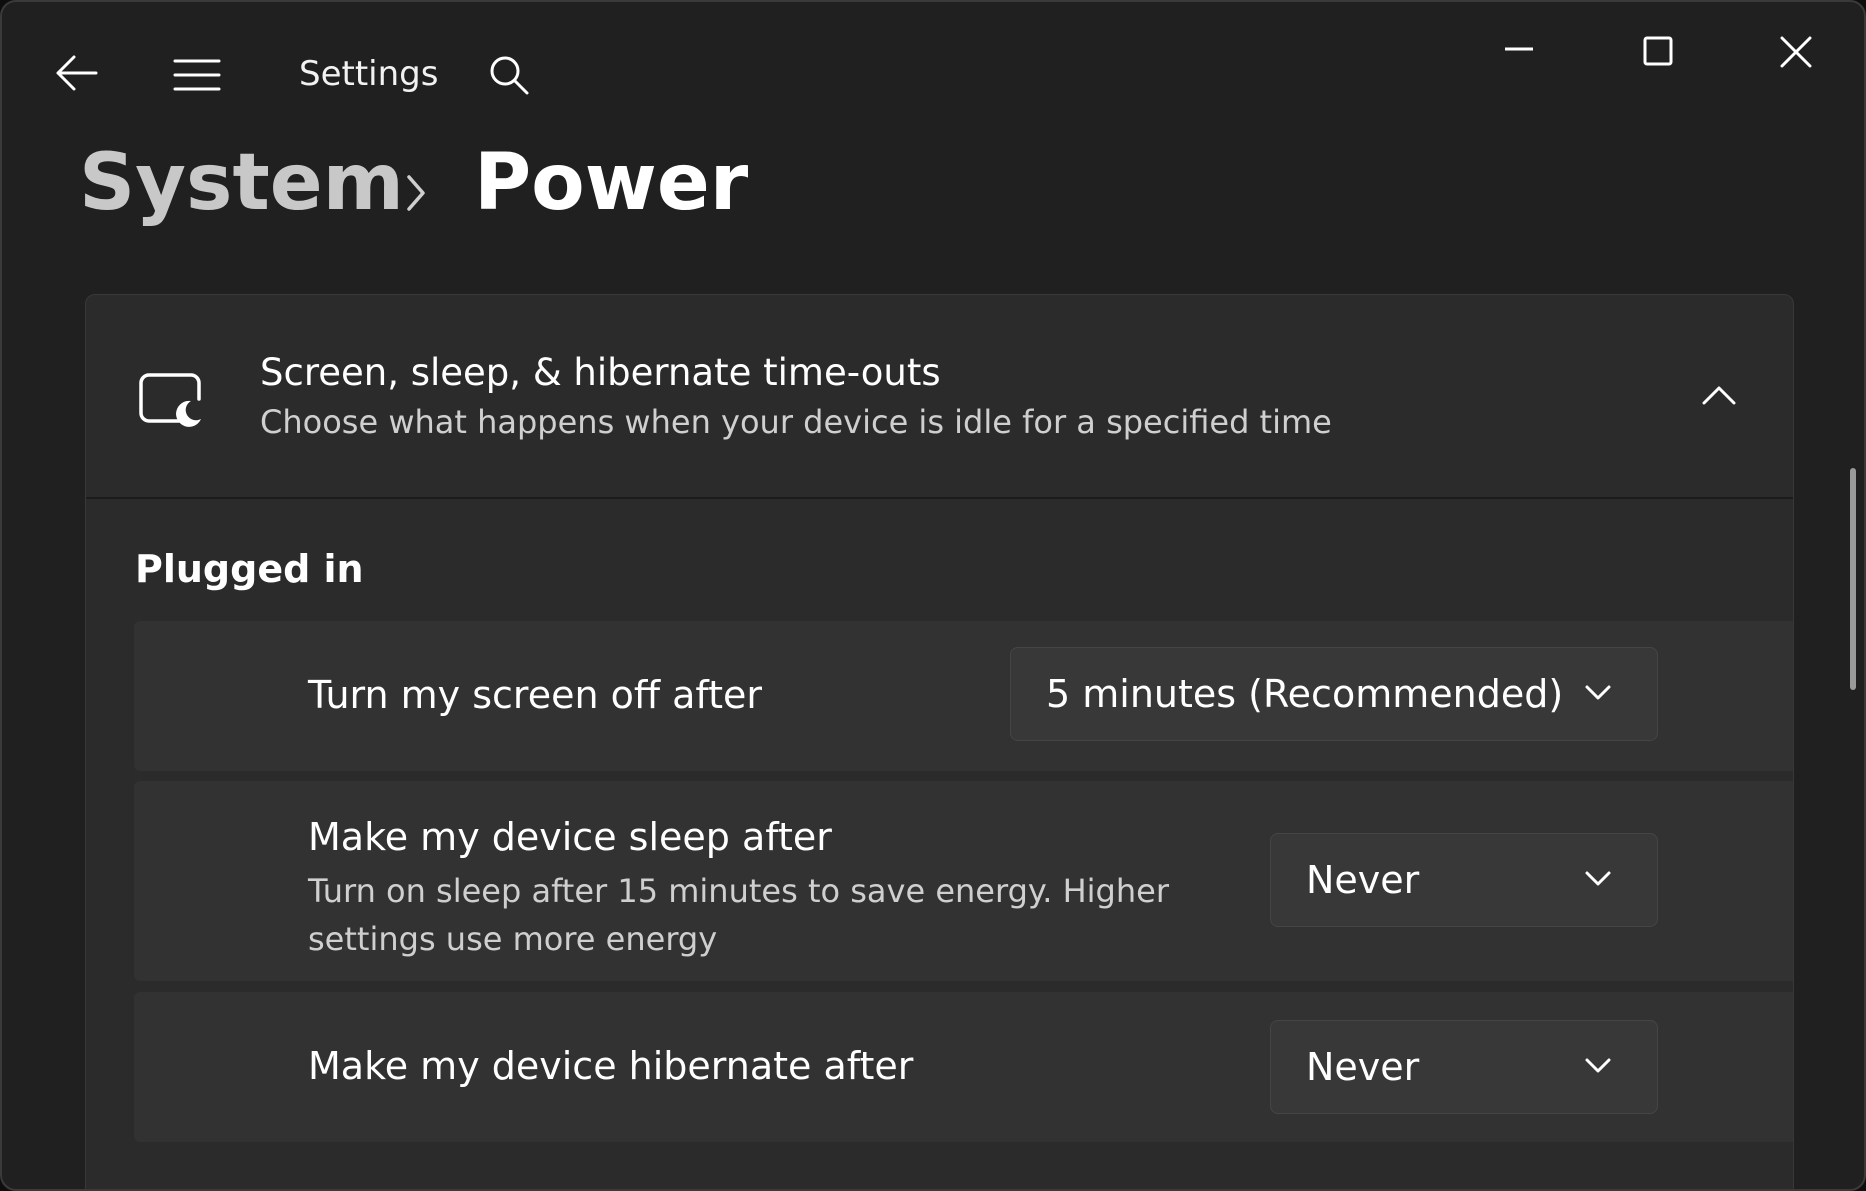  Describe the element at coordinates (241, 183) in the screenshot. I see `breadcrumb-system: System` at that location.